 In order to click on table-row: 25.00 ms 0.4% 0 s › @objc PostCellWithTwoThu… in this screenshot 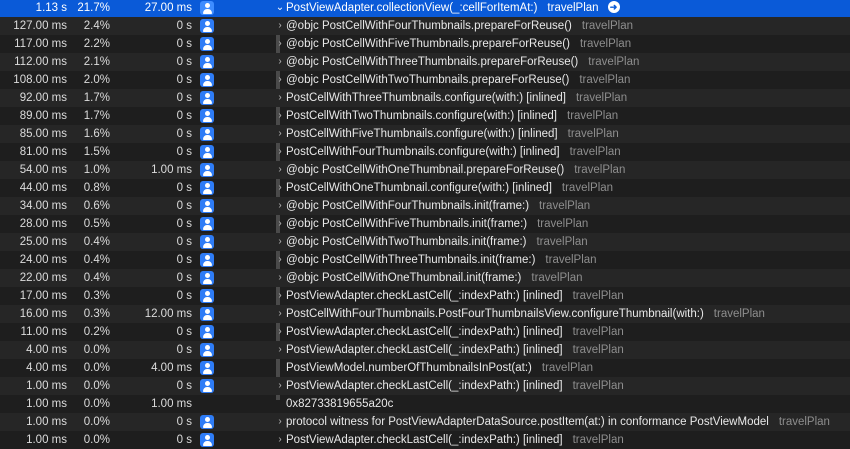, I will do `click(425, 242)`.